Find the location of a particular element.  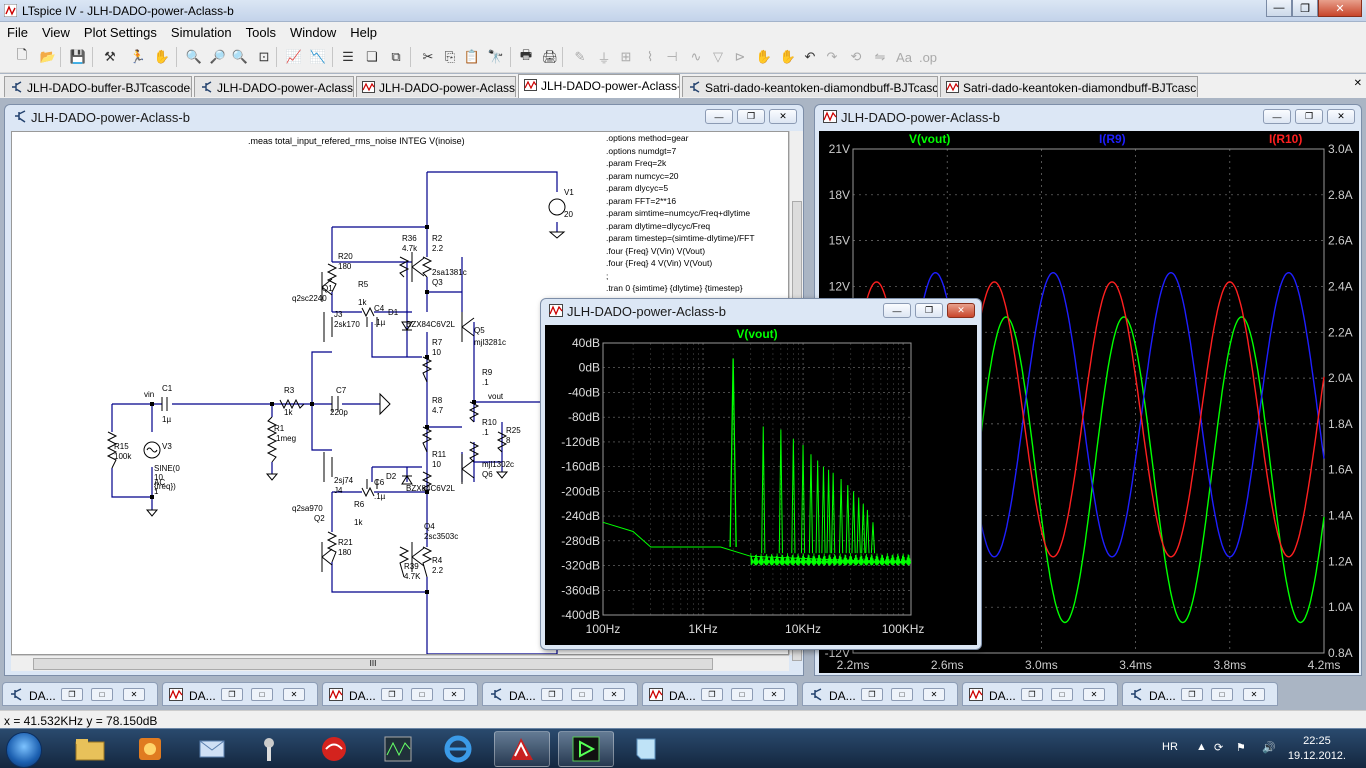

scroll-thumb: III is located at coordinates (373, 664).